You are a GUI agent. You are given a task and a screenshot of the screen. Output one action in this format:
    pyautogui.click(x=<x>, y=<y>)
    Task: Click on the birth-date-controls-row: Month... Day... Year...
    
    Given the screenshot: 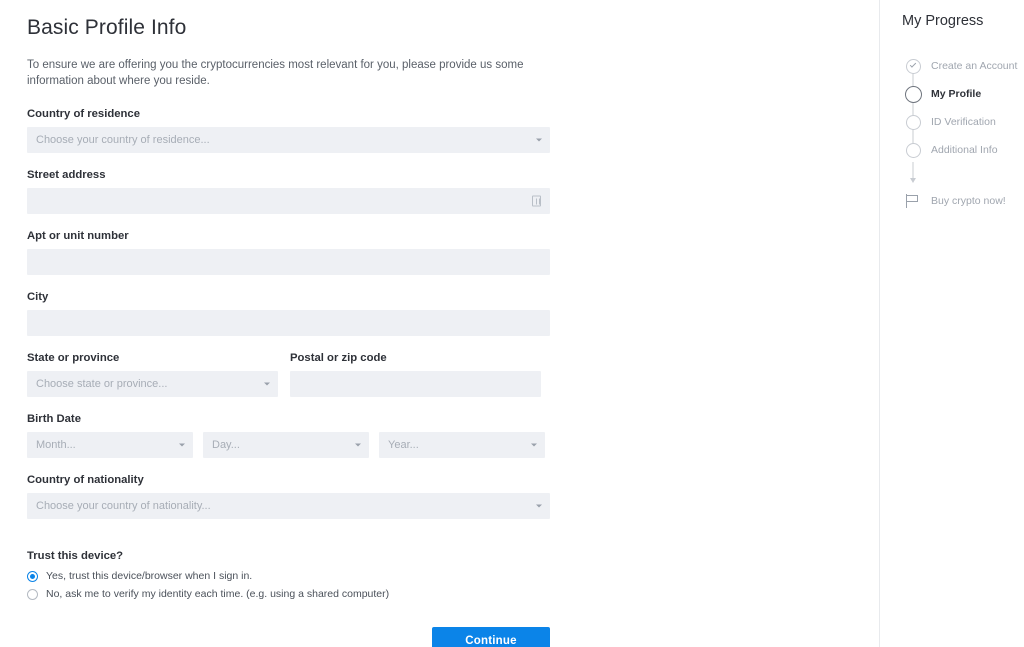 What is the action you would take?
    pyautogui.click(x=453, y=445)
    